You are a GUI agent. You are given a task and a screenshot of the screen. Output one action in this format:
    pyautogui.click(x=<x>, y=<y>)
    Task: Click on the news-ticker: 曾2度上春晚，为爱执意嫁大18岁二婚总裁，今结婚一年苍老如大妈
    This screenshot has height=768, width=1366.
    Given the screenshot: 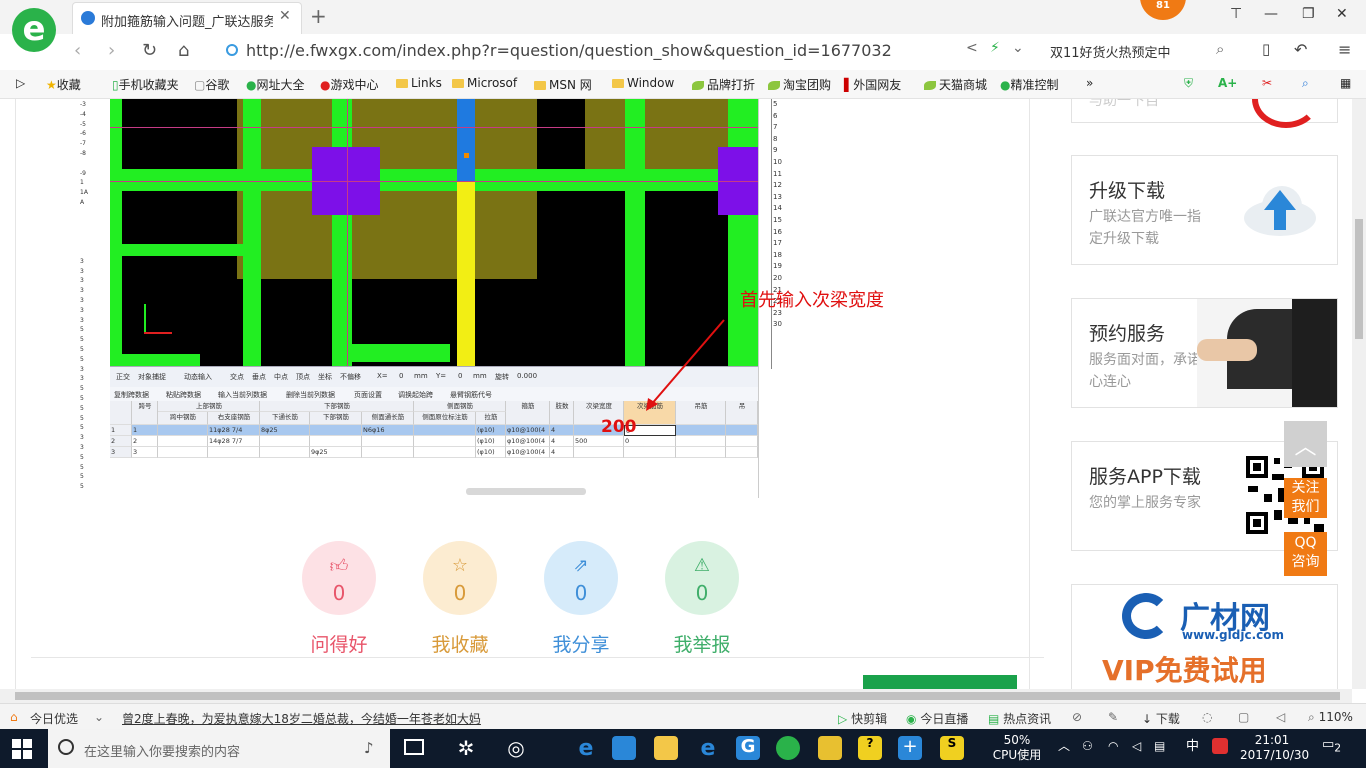 What is the action you would take?
    pyautogui.click(x=301, y=718)
    